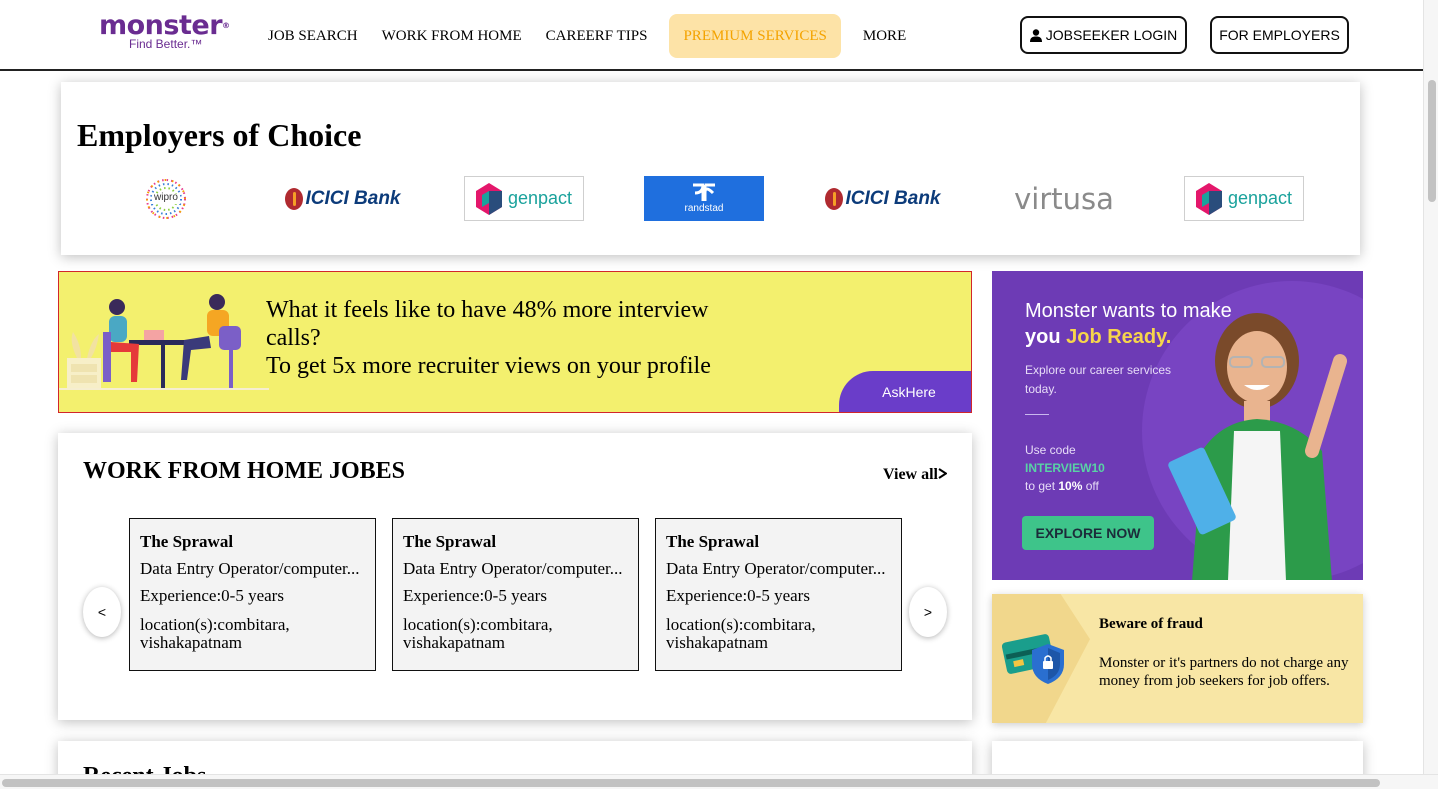 The image size is (1438, 789). What do you see at coordinates (1041, 389) in the screenshot?
I see `ad-subtitle-line-2: today.` at bounding box center [1041, 389].